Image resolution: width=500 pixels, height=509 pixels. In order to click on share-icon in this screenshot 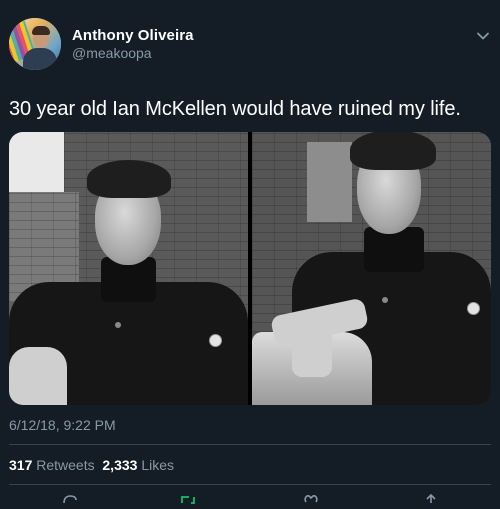, I will do `click(431, 497)`.